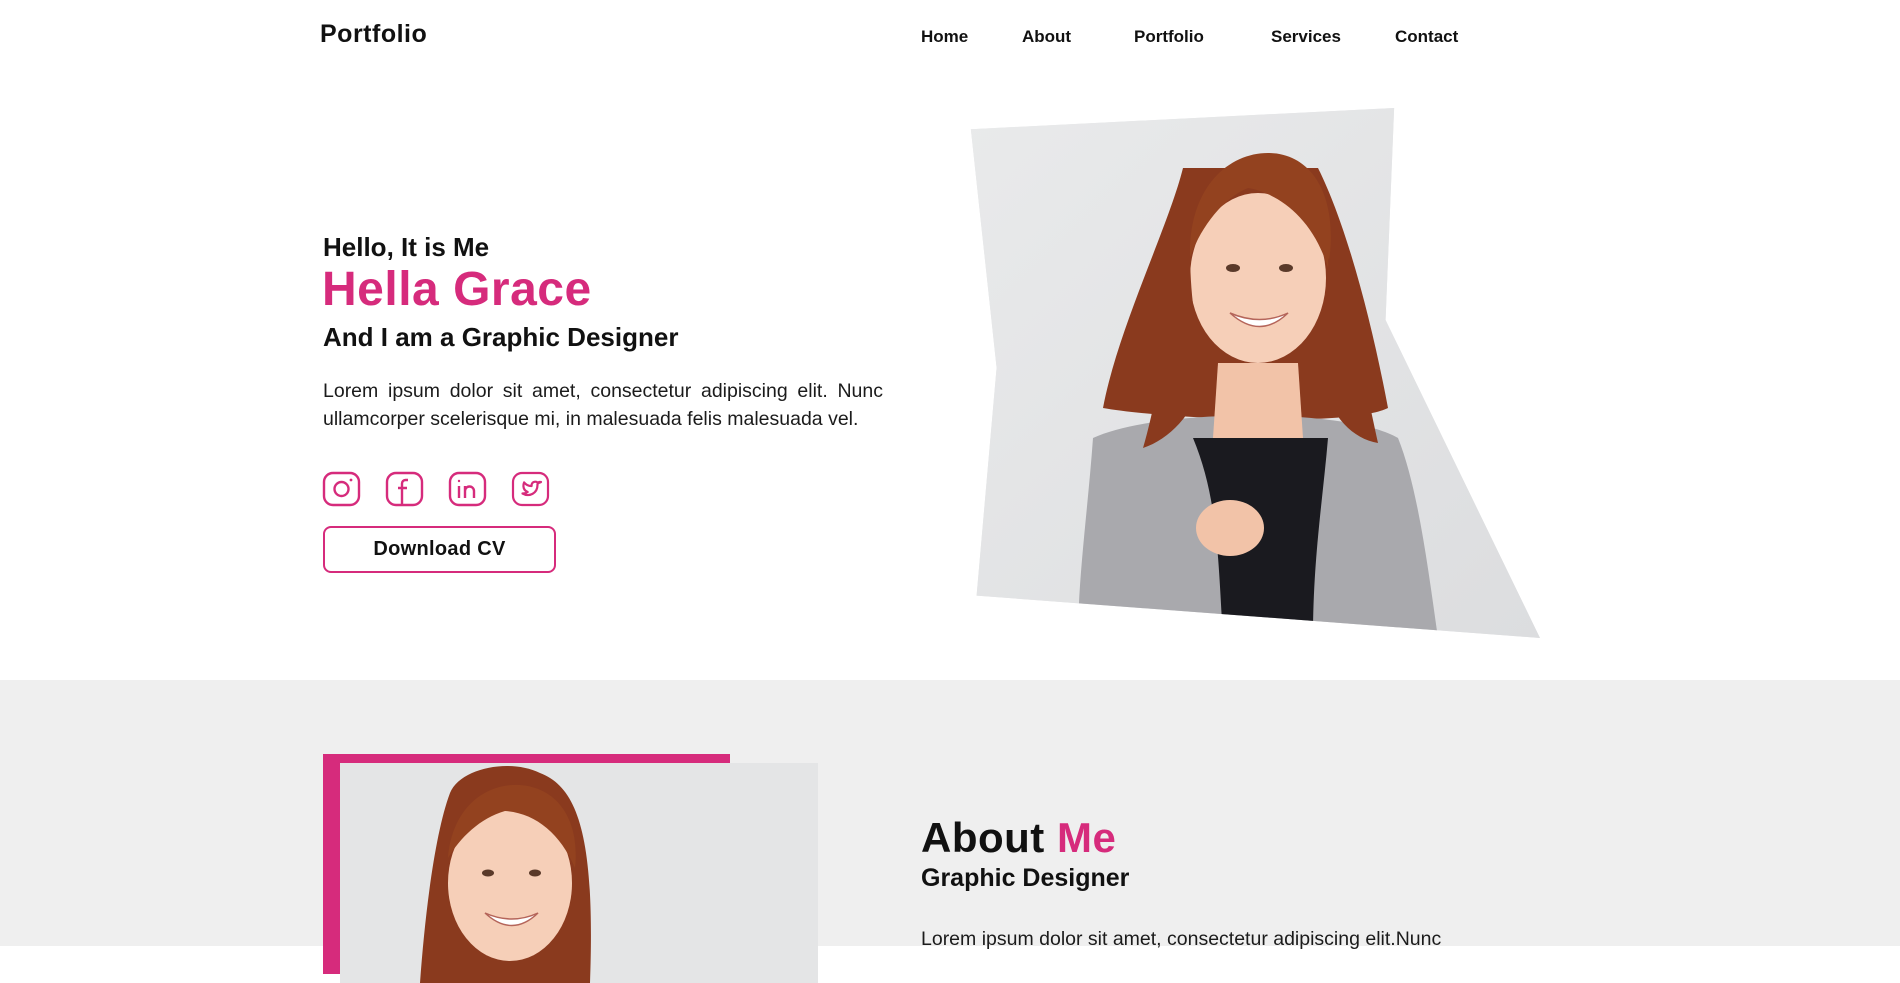 This screenshot has width=1900, height=983. Describe the element at coordinates (1426, 37) in the screenshot. I see `nav-contact: Contact` at that location.